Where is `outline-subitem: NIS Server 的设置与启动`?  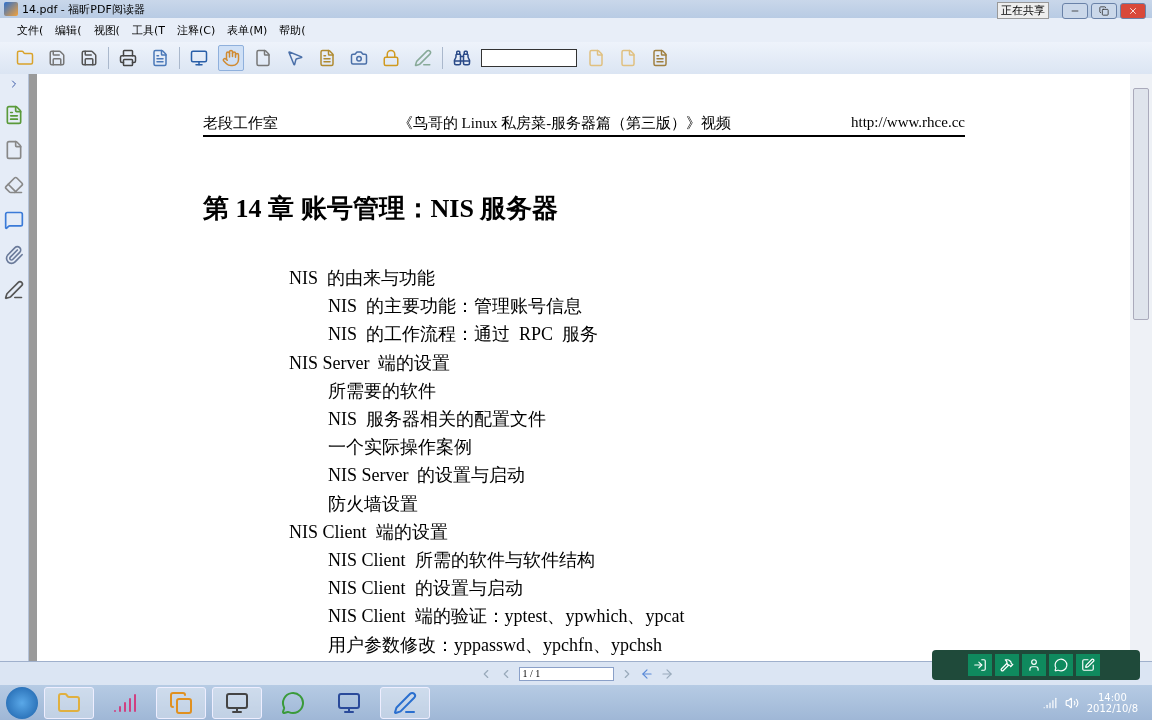 outline-subitem: NIS Server 的设置与启动 is located at coordinates (427, 476).